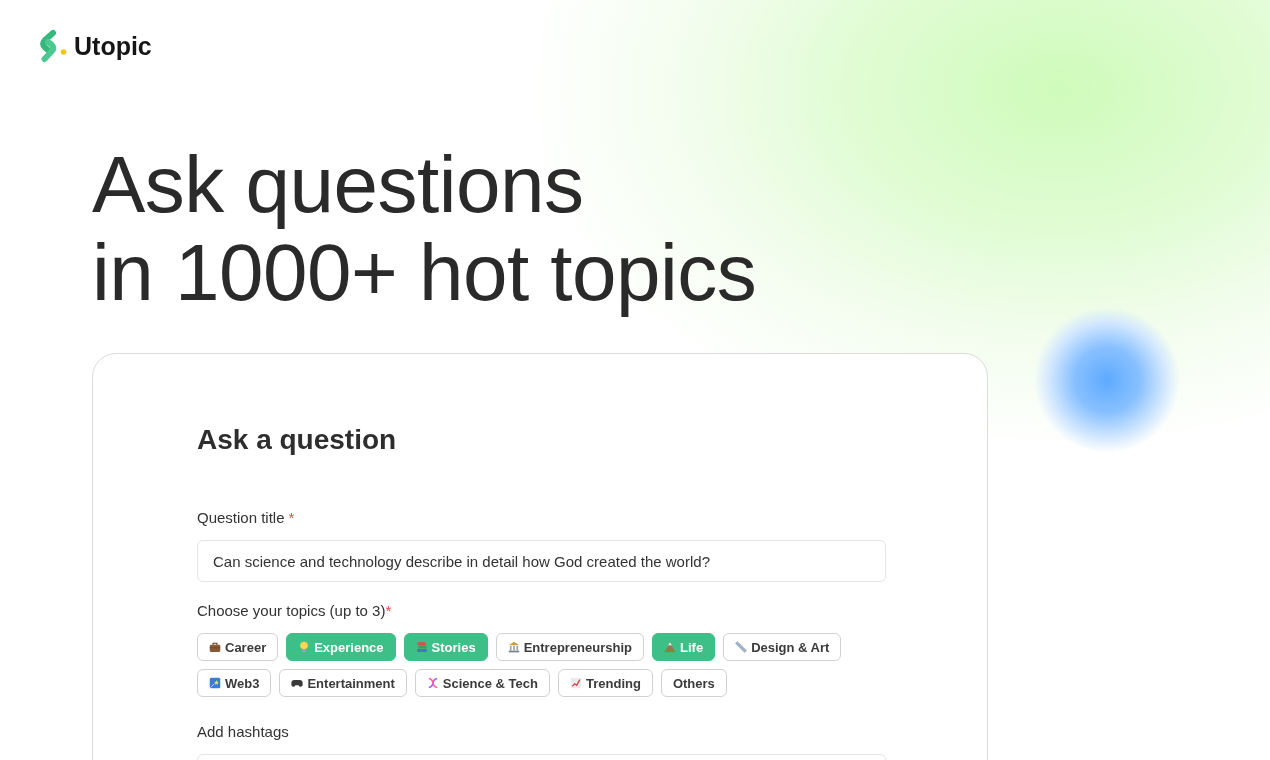 This screenshot has width=1270, height=760. What do you see at coordinates (343, 683) in the screenshot?
I see `topic-chip: Entertainment` at bounding box center [343, 683].